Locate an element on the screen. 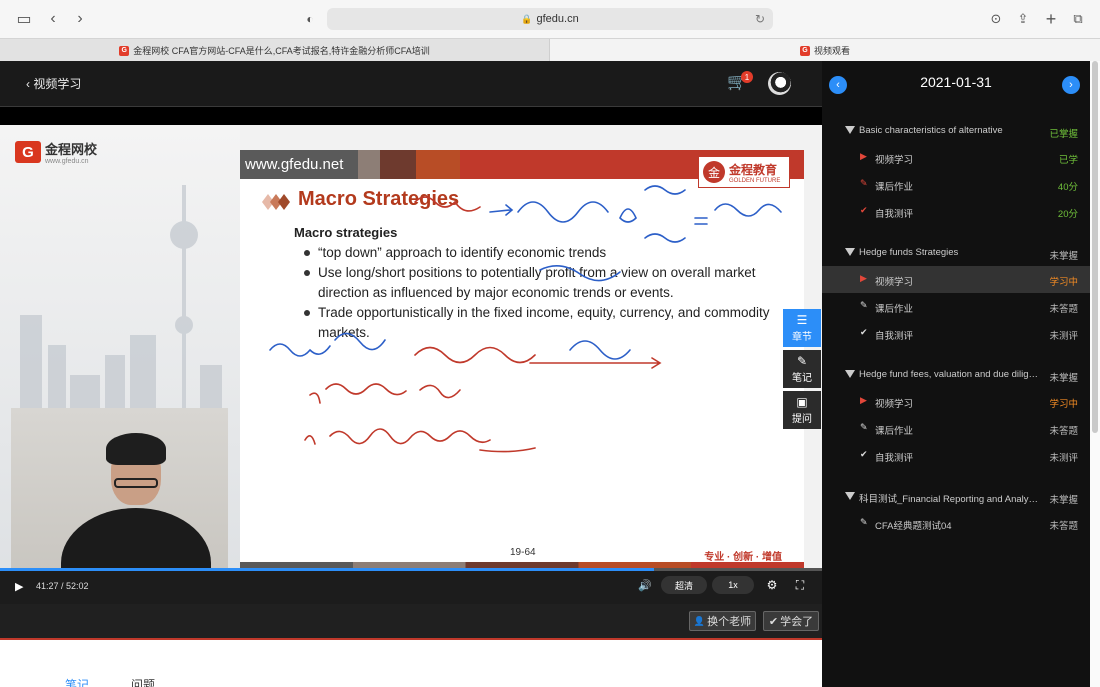 The width and height of the screenshot is (1100, 687). player-topbar: ‹ 视频学习 🛒 1 is located at coordinates (411, 84).